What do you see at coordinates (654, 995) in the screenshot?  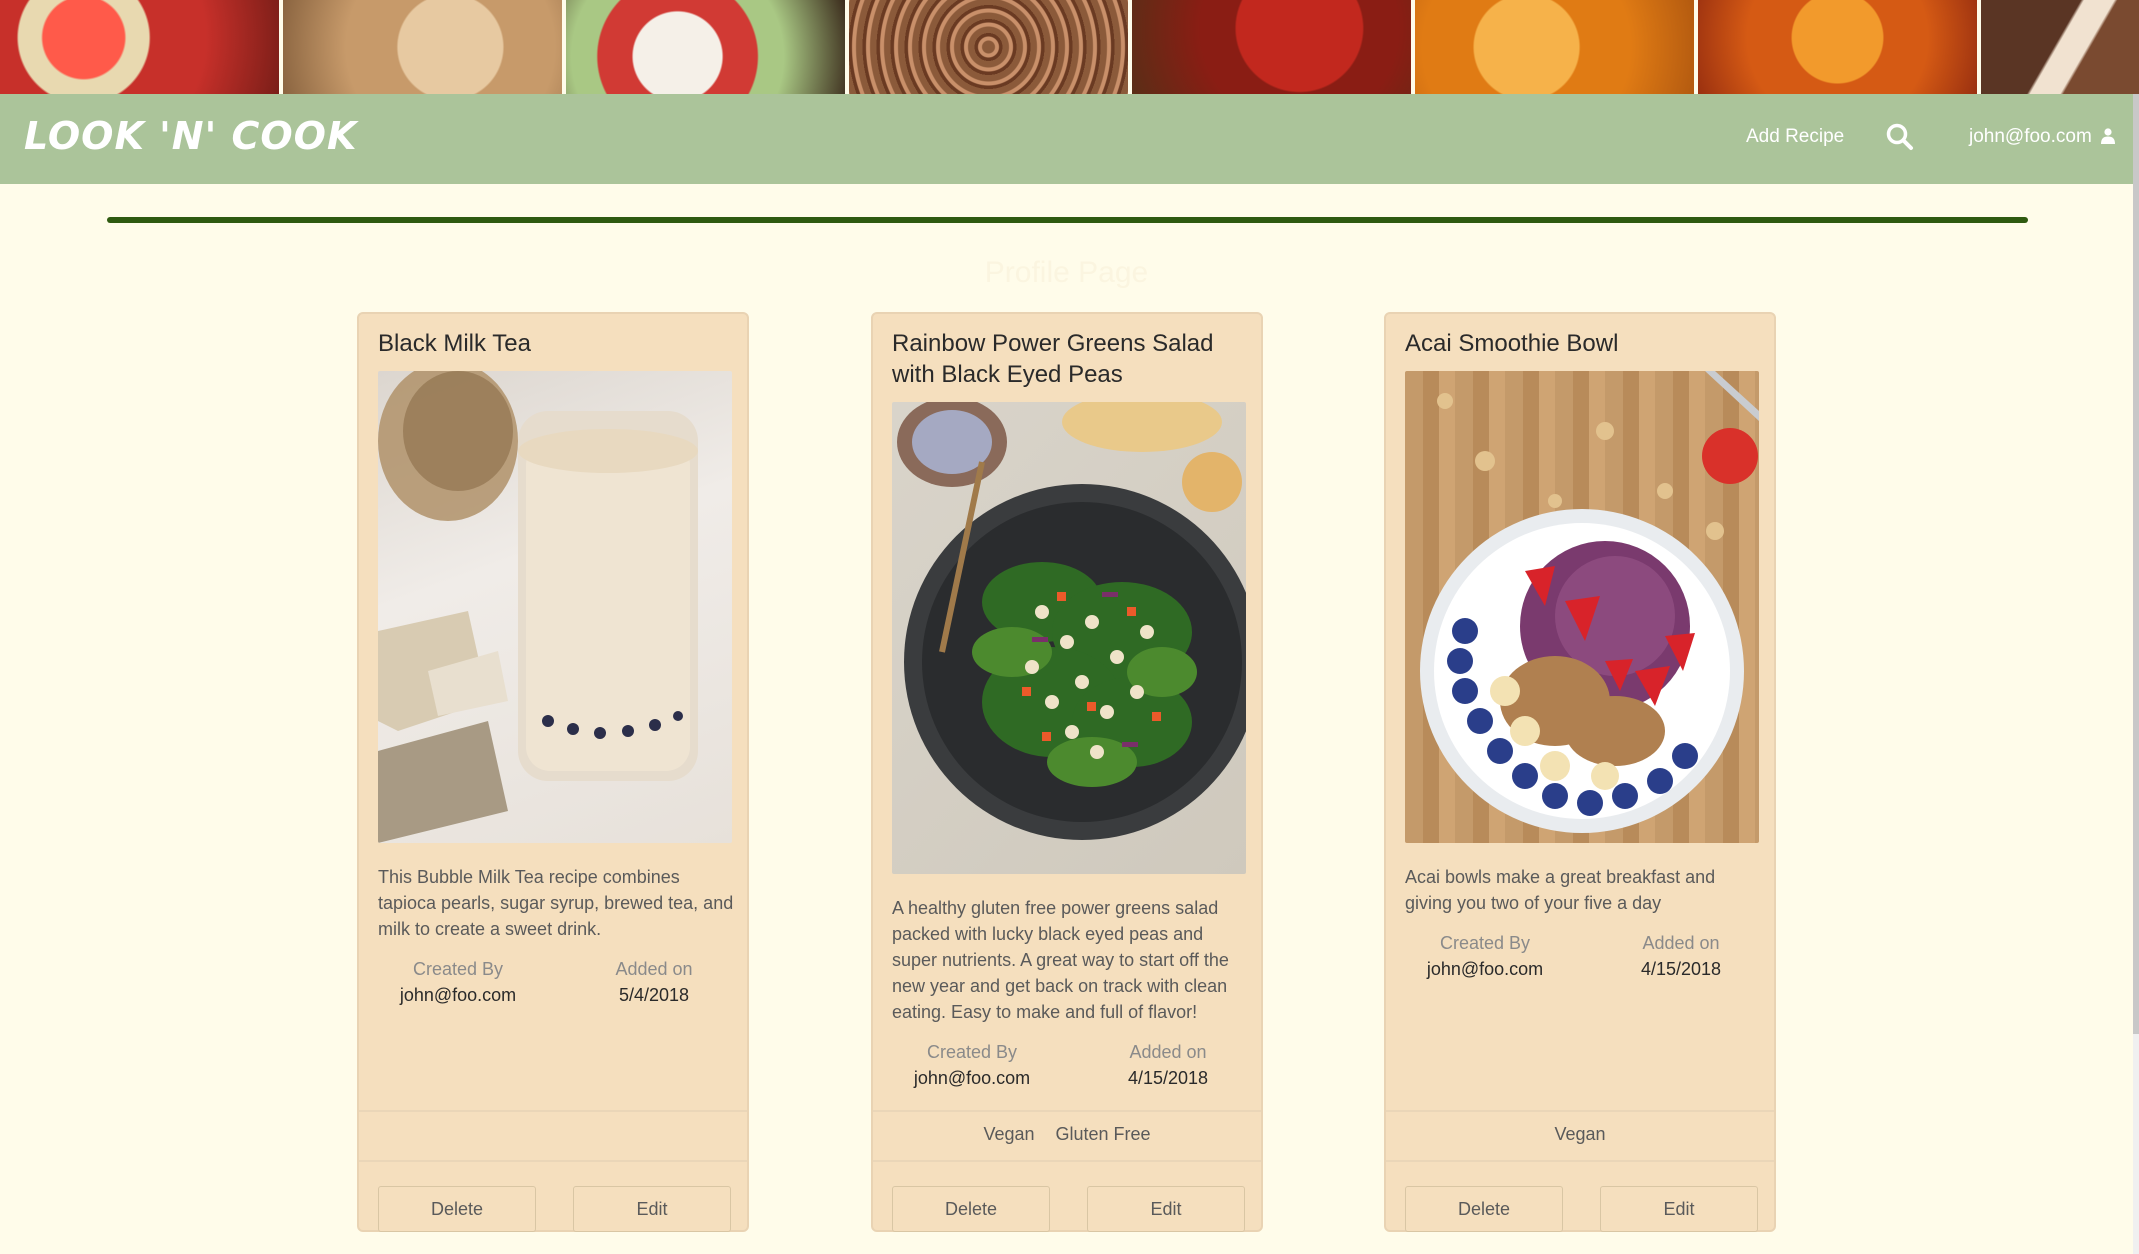 I see `added-on-value: 5/4/2018` at bounding box center [654, 995].